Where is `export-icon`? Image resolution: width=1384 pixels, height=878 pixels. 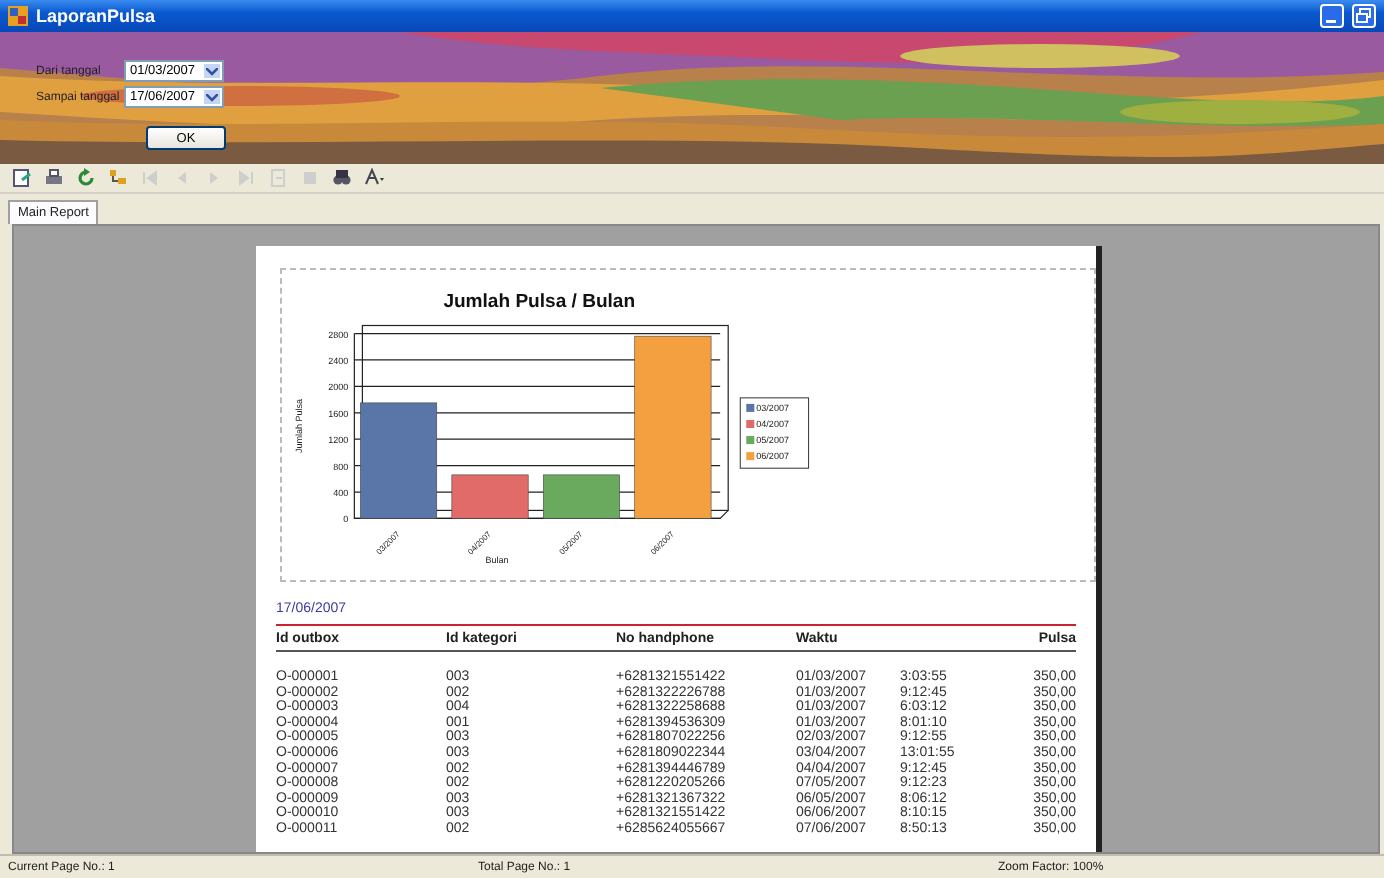 export-icon is located at coordinates (21, 178).